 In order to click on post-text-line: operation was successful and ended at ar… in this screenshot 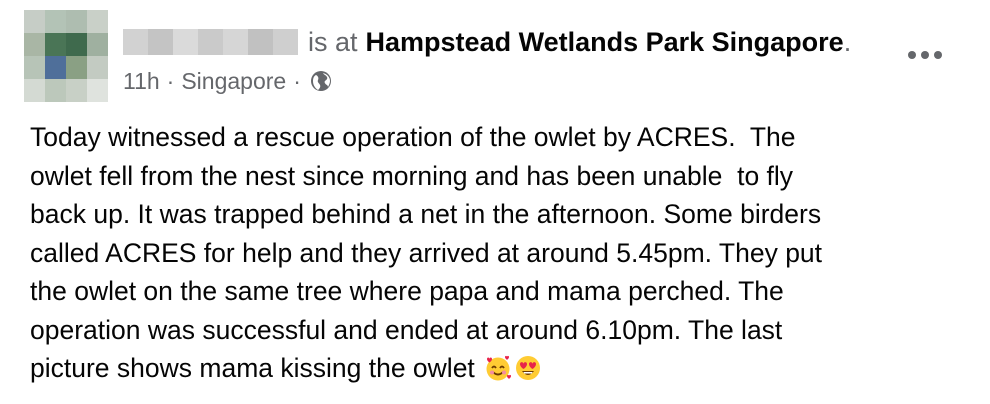, I will do `click(406, 329)`.